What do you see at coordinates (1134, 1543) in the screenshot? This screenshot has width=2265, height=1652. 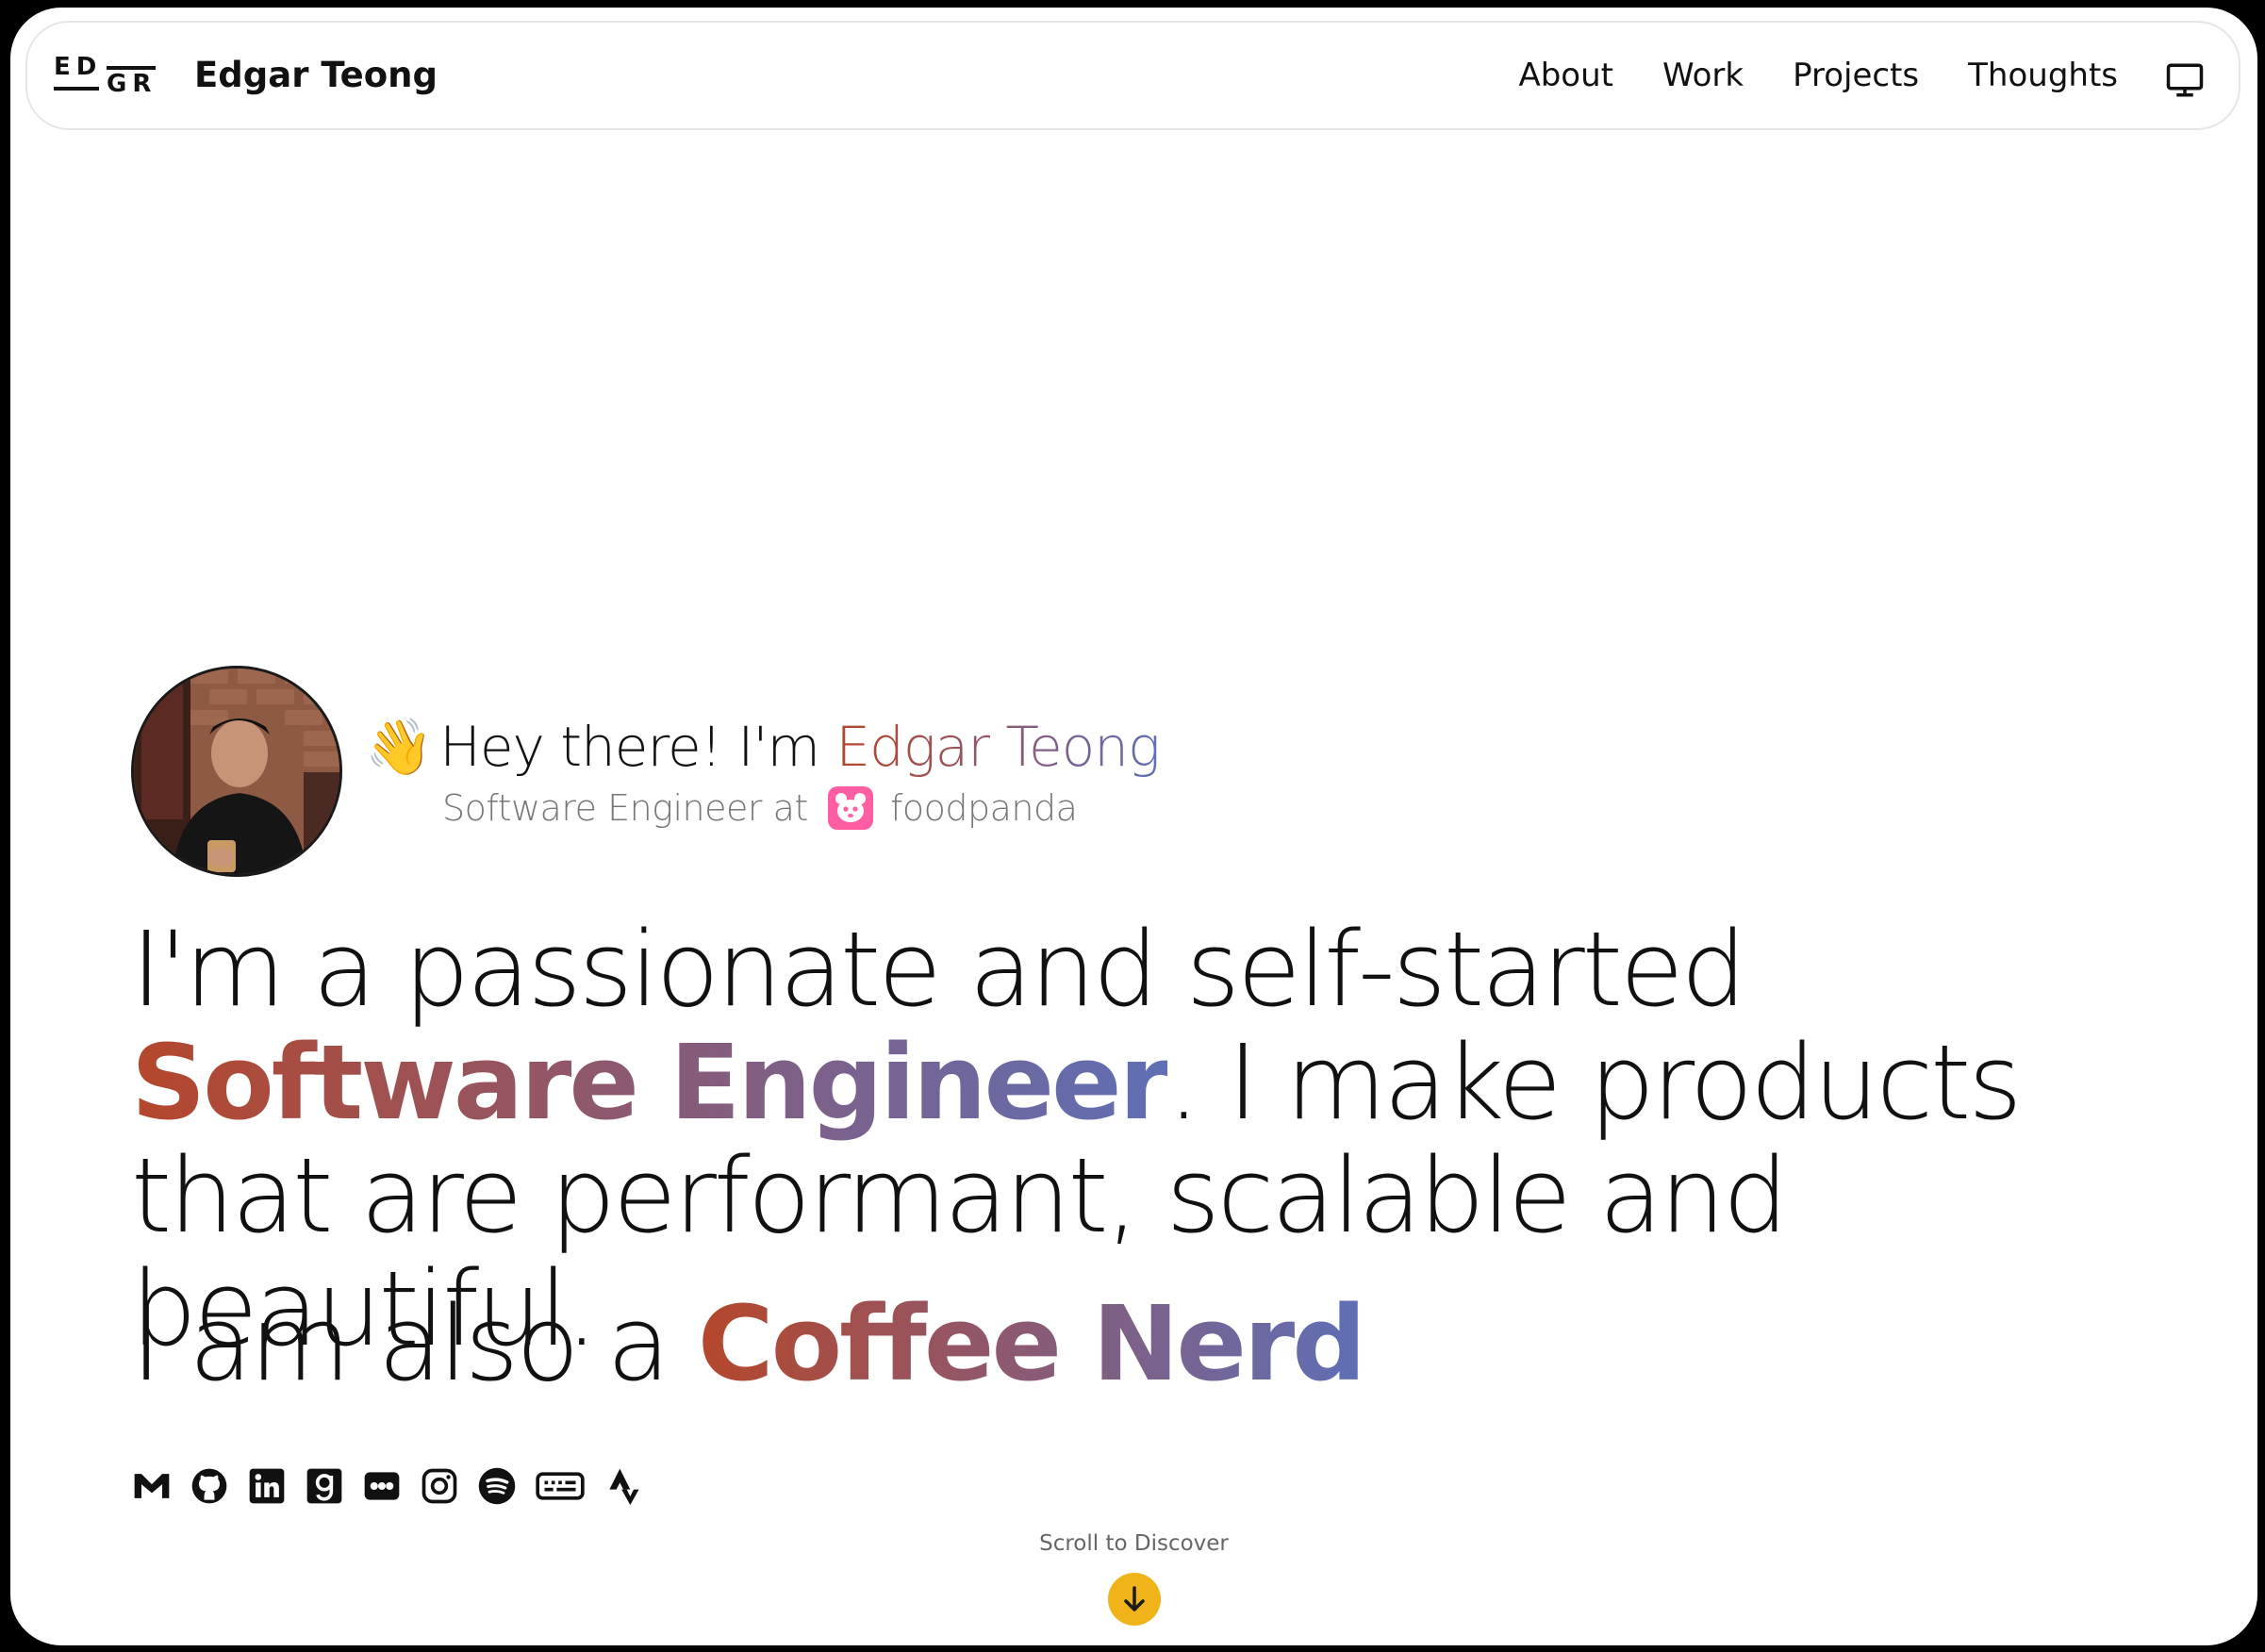 I see `scroll-hint: Scroll to Discover` at bounding box center [1134, 1543].